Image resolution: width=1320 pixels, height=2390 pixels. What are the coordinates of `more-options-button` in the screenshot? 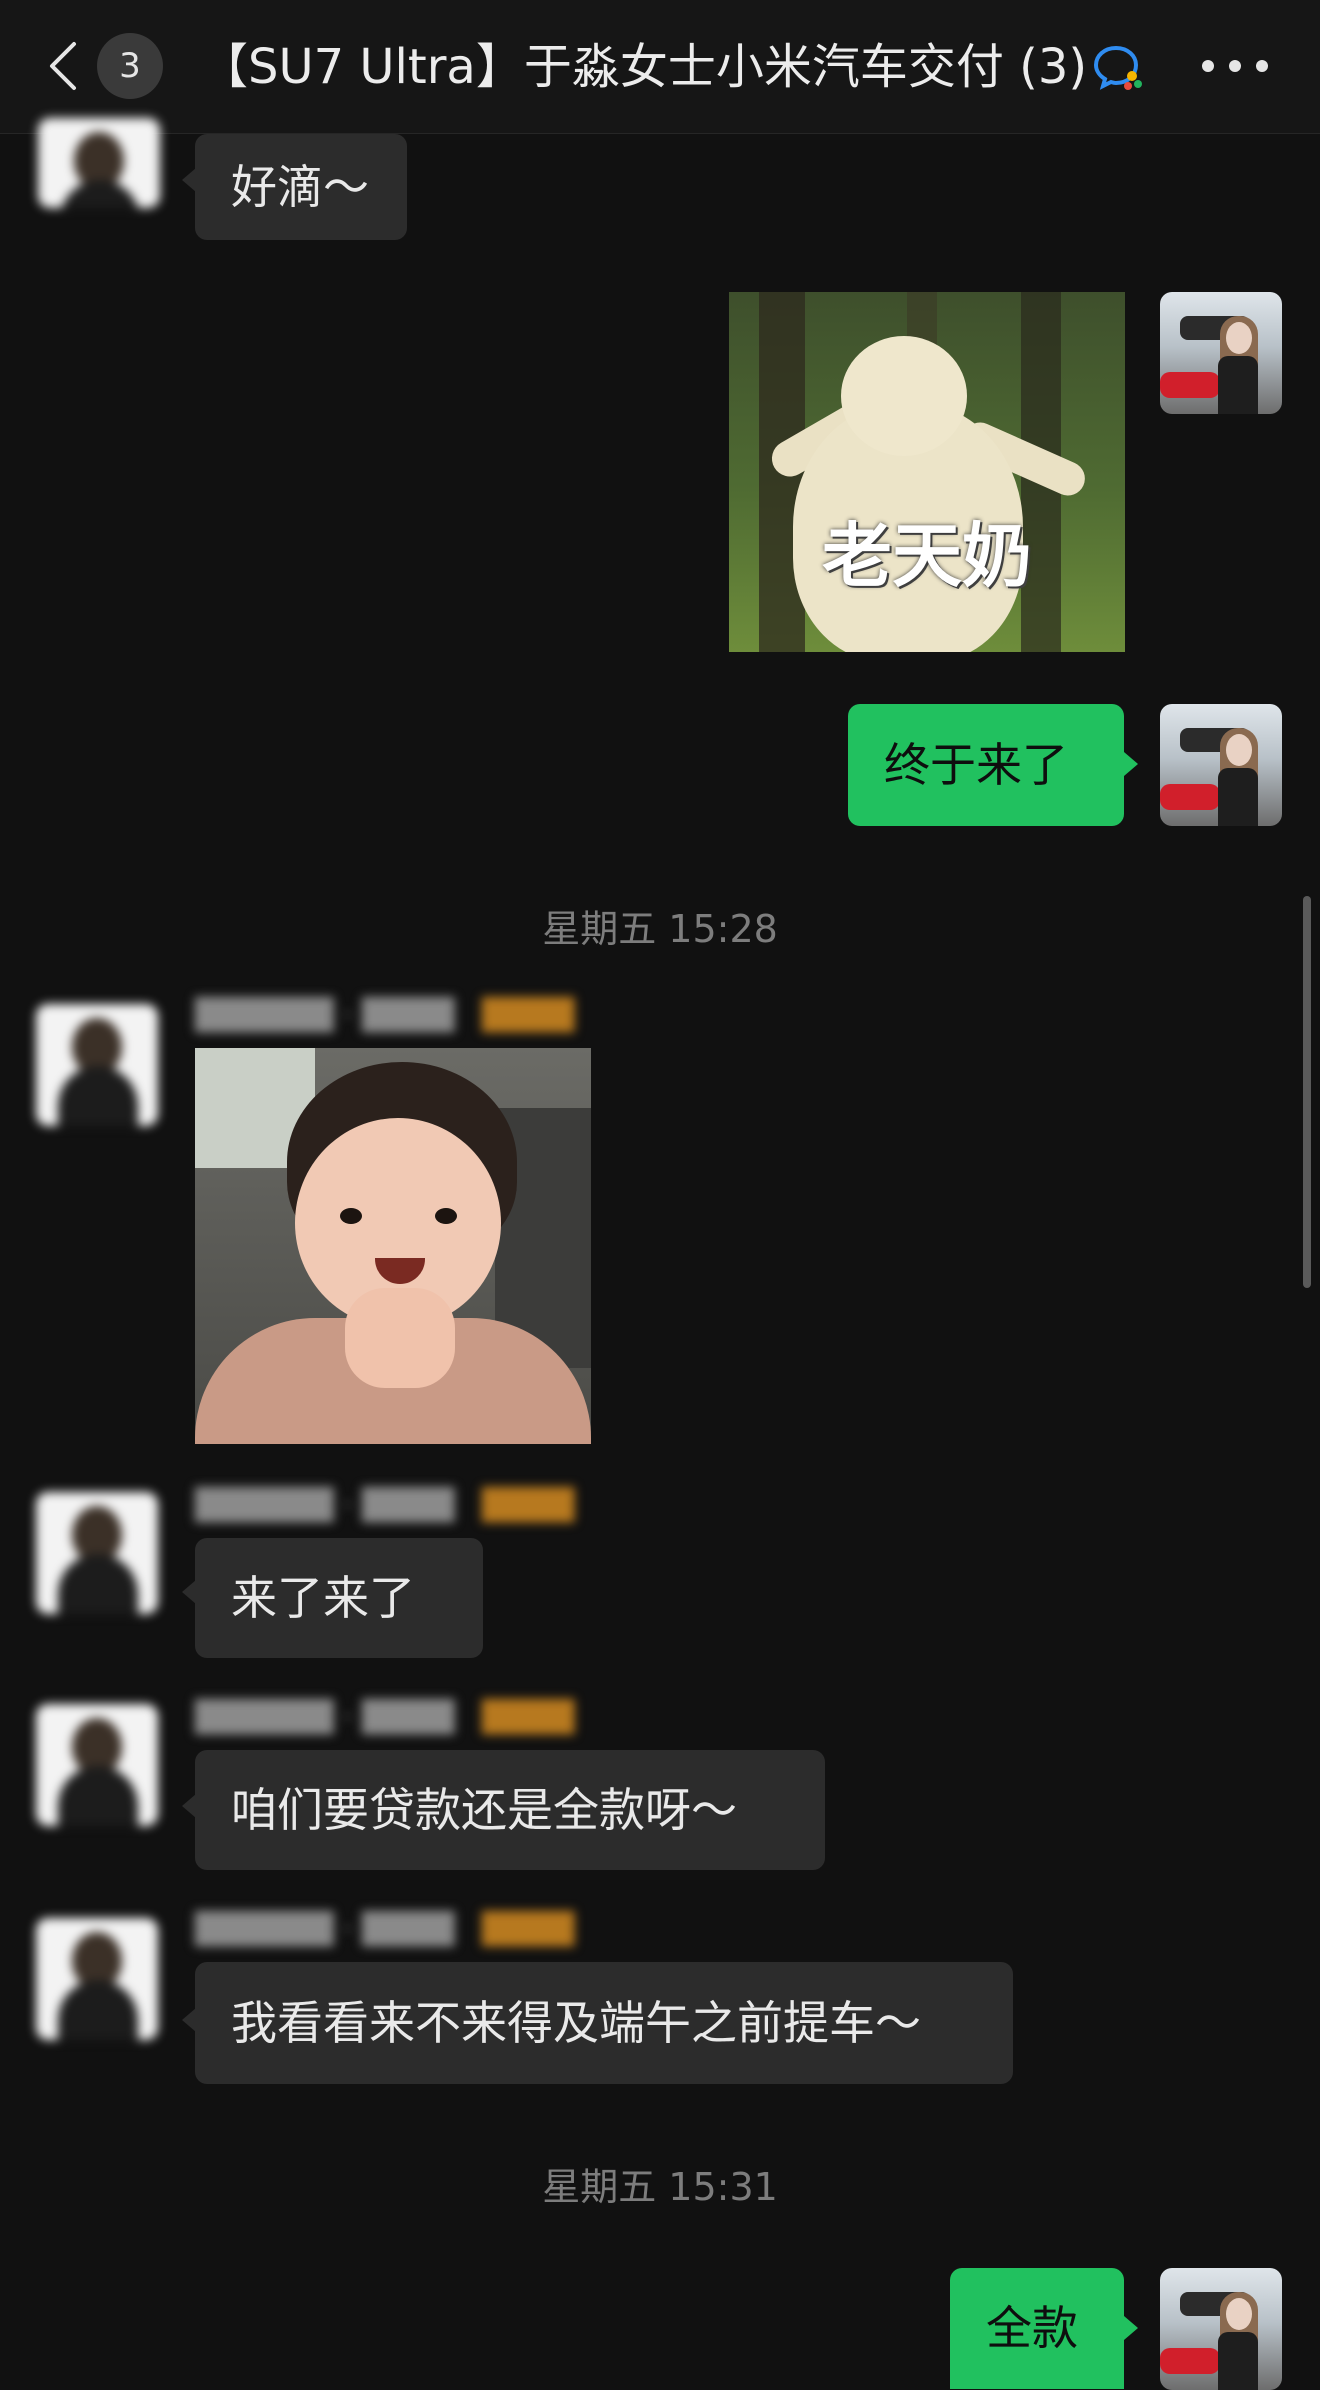 It's located at (1235, 66).